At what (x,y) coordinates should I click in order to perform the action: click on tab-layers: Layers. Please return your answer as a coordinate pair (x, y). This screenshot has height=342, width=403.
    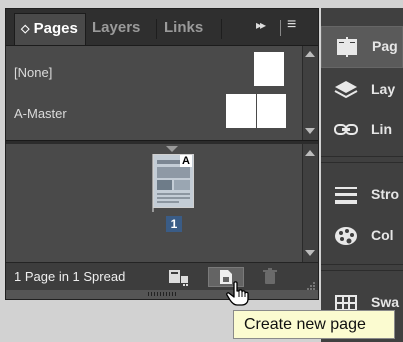
    Looking at the image, I should click on (125, 29).